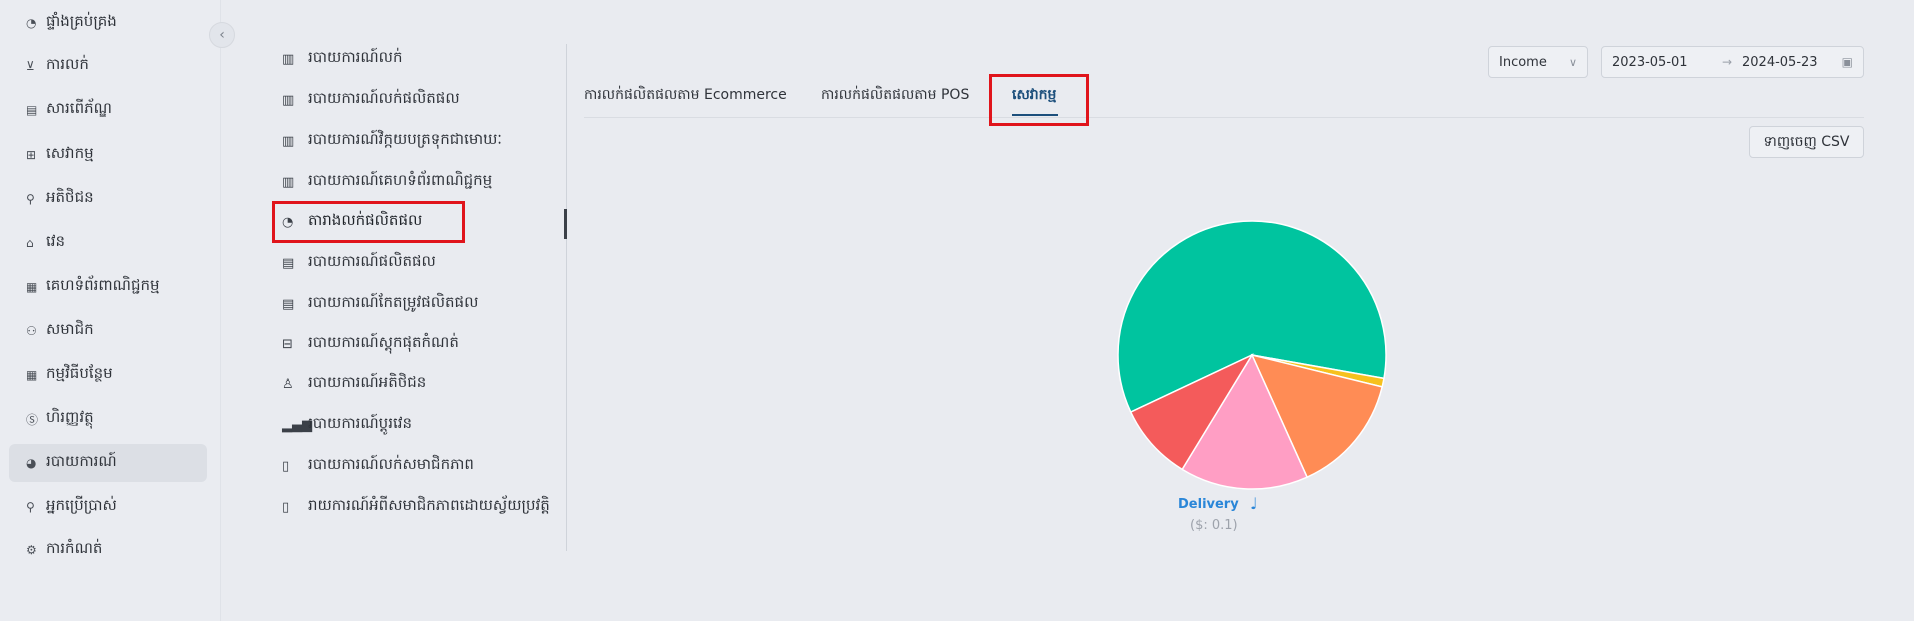 The width and height of the screenshot is (1914, 621). Describe the element at coordinates (1667, 62) in the screenshot. I see `date-start-input: 2023-05-01` at that location.